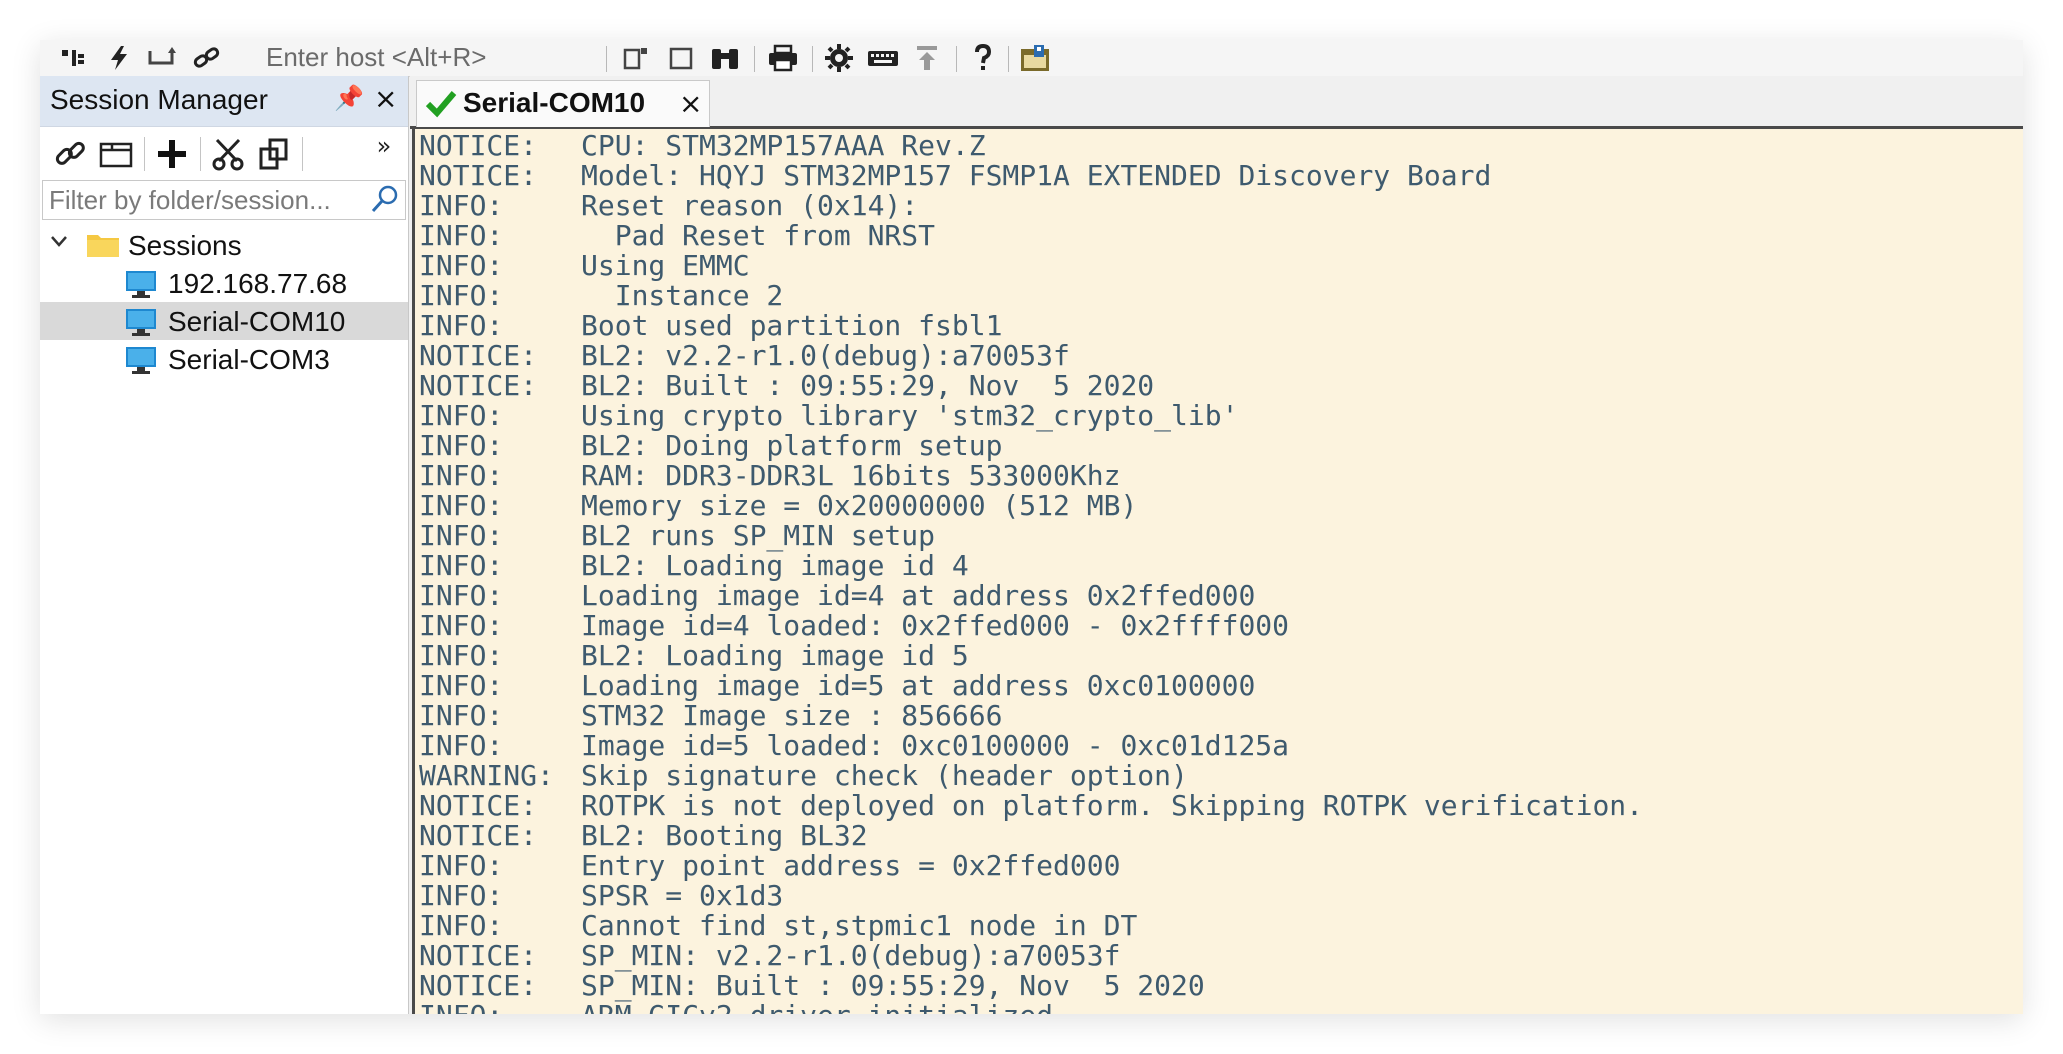 The image size is (2063, 1054). What do you see at coordinates (163, 58) in the screenshot?
I see `reconnect-icon` at bounding box center [163, 58].